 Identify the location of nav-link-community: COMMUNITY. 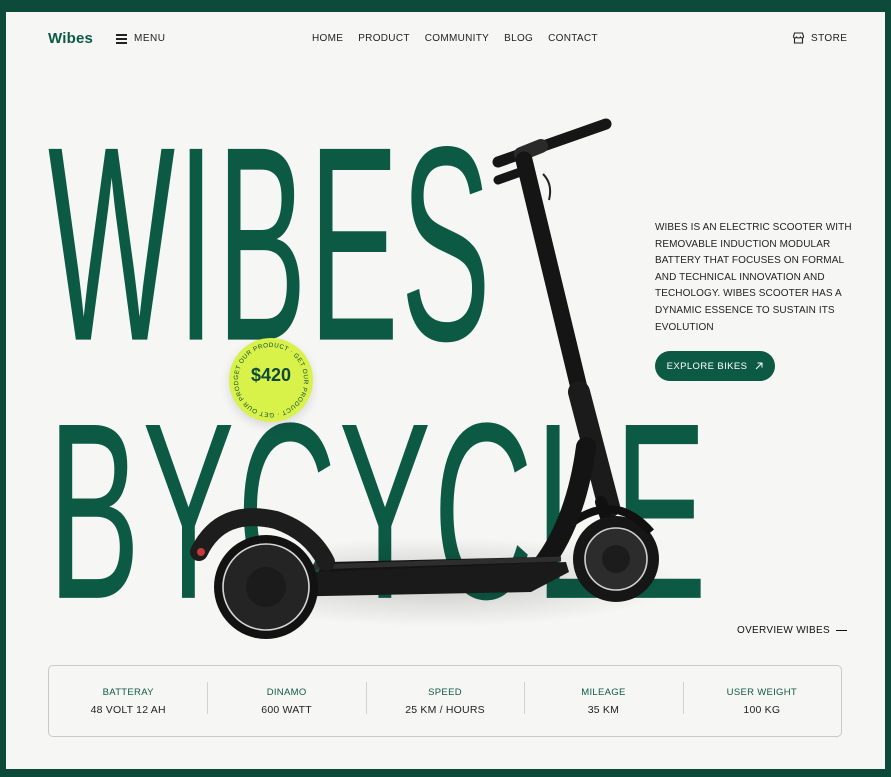
(457, 38).